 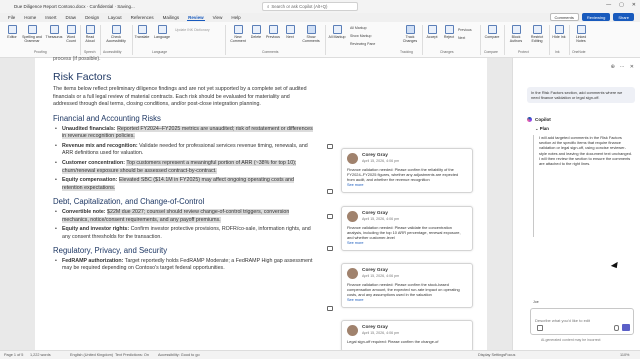 What do you see at coordinates (90, 34) in the screenshot?
I see `read-aloud-button: Read Aloud` at bounding box center [90, 34].